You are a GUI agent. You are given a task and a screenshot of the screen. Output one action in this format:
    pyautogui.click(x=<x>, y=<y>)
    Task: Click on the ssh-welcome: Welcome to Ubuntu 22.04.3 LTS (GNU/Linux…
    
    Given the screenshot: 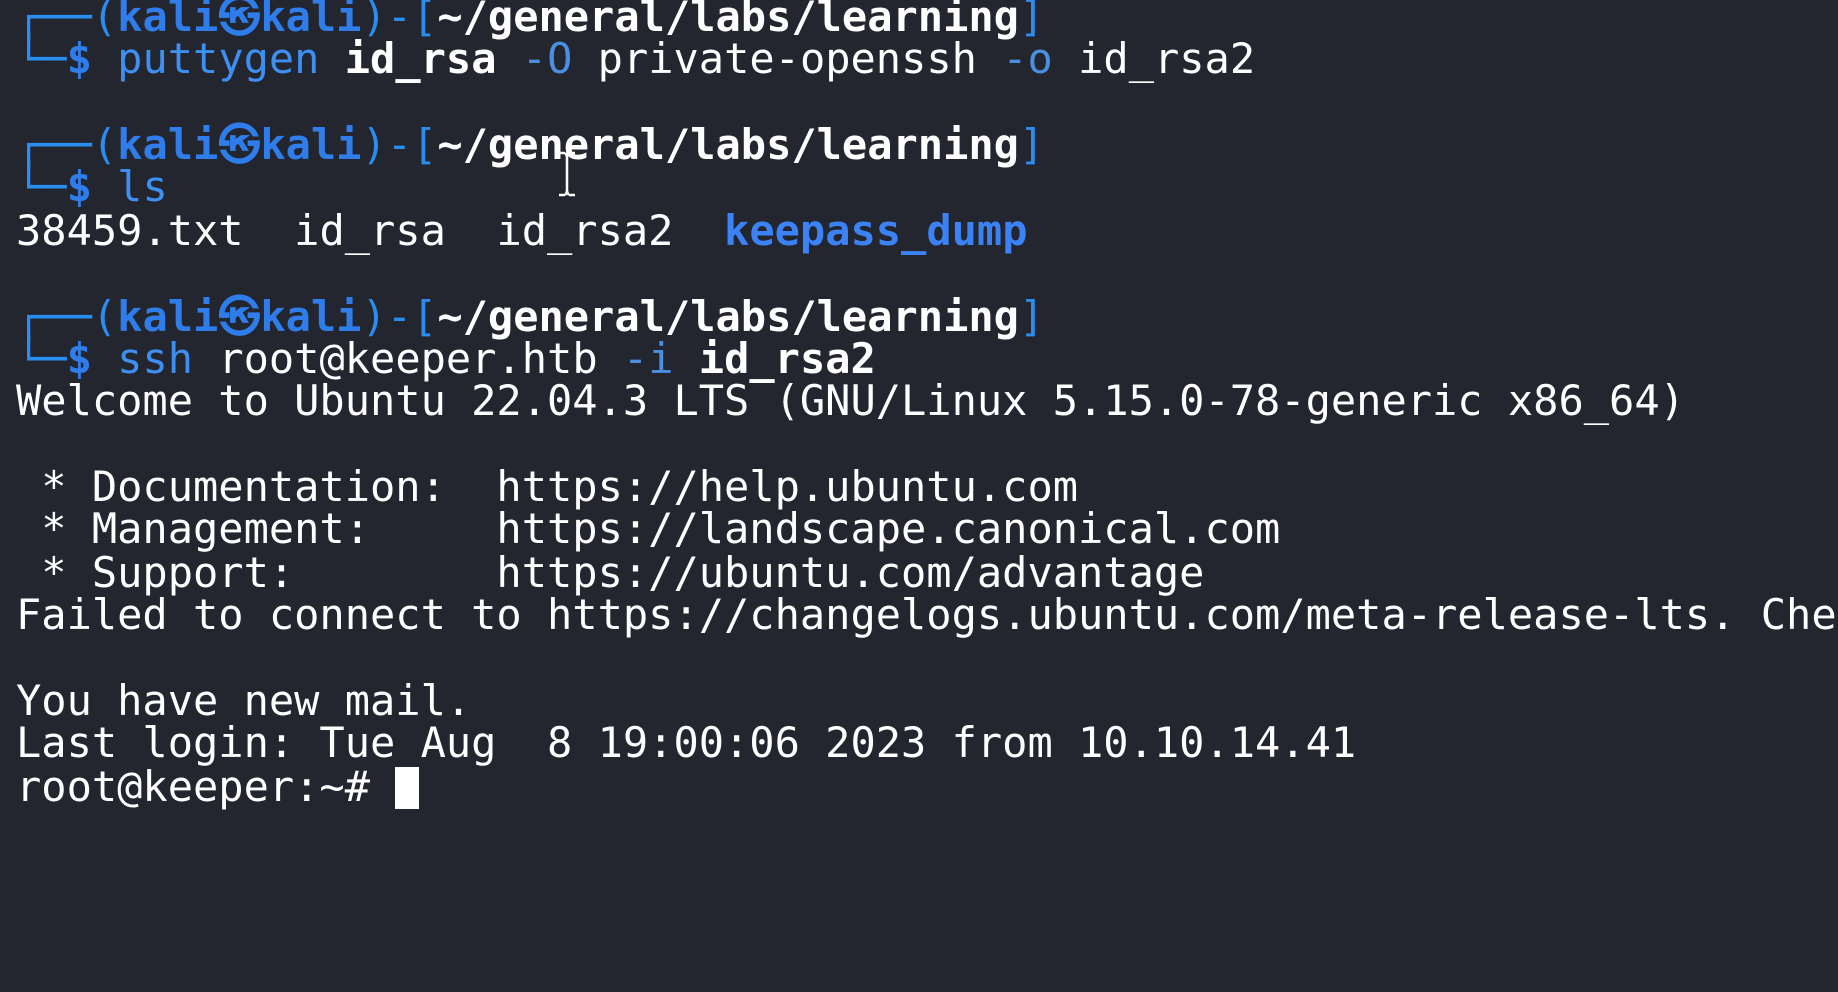 What is the action you would take?
    pyautogui.click(x=850, y=400)
    